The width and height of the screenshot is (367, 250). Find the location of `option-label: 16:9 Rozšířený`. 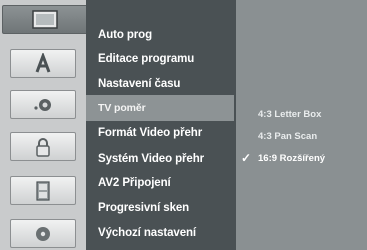

option-label: 16:9 Rozšířený is located at coordinates (292, 158).